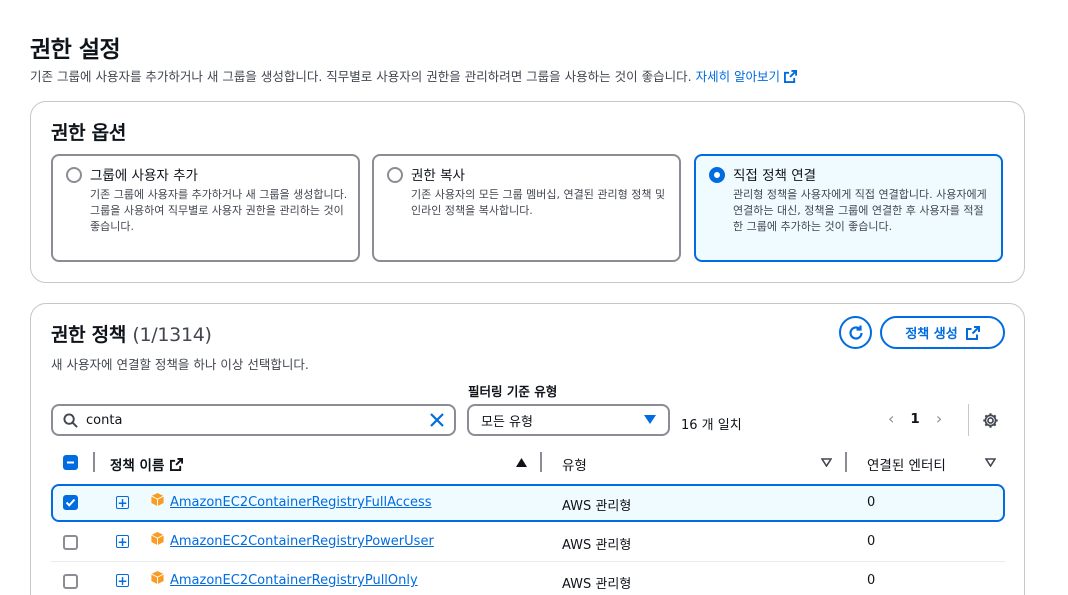  I want to click on search-value: conta, so click(104, 420).